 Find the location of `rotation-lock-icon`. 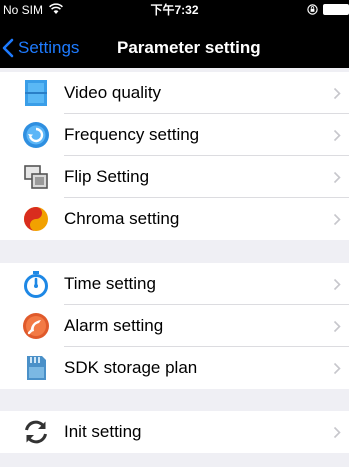

rotation-lock-icon is located at coordinates (312, 9).